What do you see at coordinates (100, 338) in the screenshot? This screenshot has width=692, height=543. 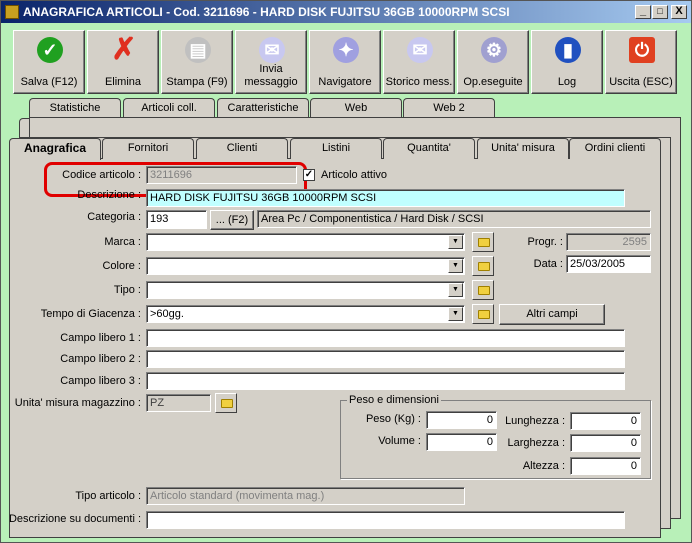 I see `campo1-label: Campo libero 1 :` at bounding box center [100, 338].